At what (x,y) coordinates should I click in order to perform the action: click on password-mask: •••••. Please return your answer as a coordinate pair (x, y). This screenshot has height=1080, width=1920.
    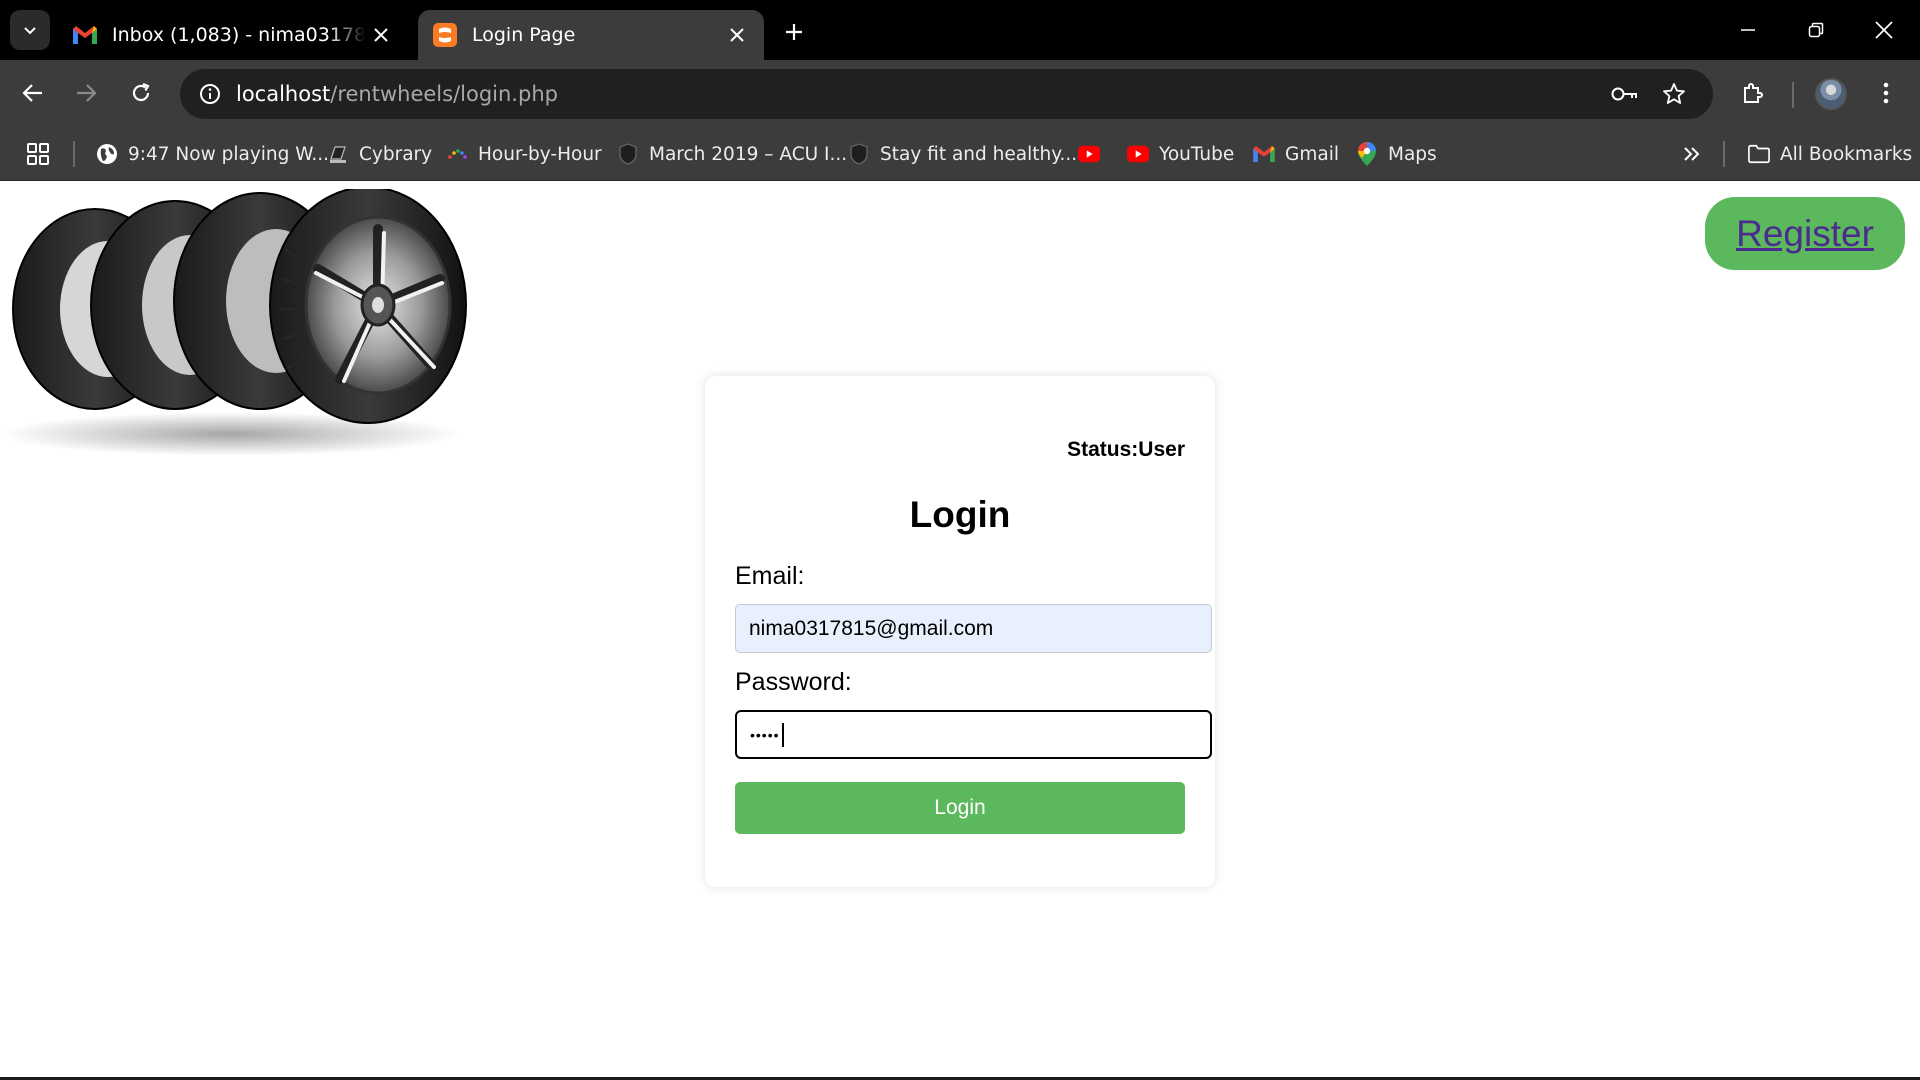
    Looking at the image, I should click on (765, 734).